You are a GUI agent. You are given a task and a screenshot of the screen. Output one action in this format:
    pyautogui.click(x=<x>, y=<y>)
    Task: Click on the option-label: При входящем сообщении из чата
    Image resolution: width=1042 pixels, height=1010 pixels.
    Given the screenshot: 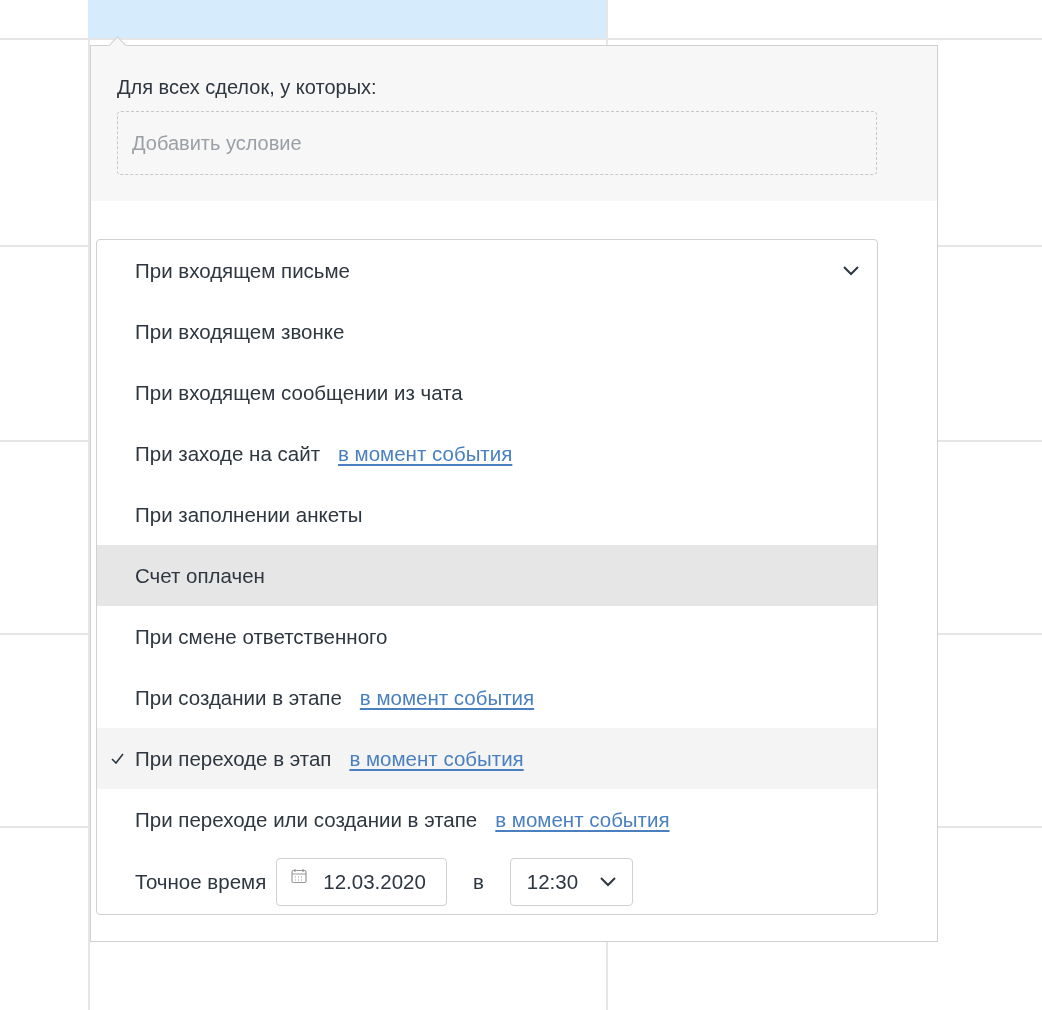 What is the action you would take?
    pyautogui.click(x=299, y=392)
    